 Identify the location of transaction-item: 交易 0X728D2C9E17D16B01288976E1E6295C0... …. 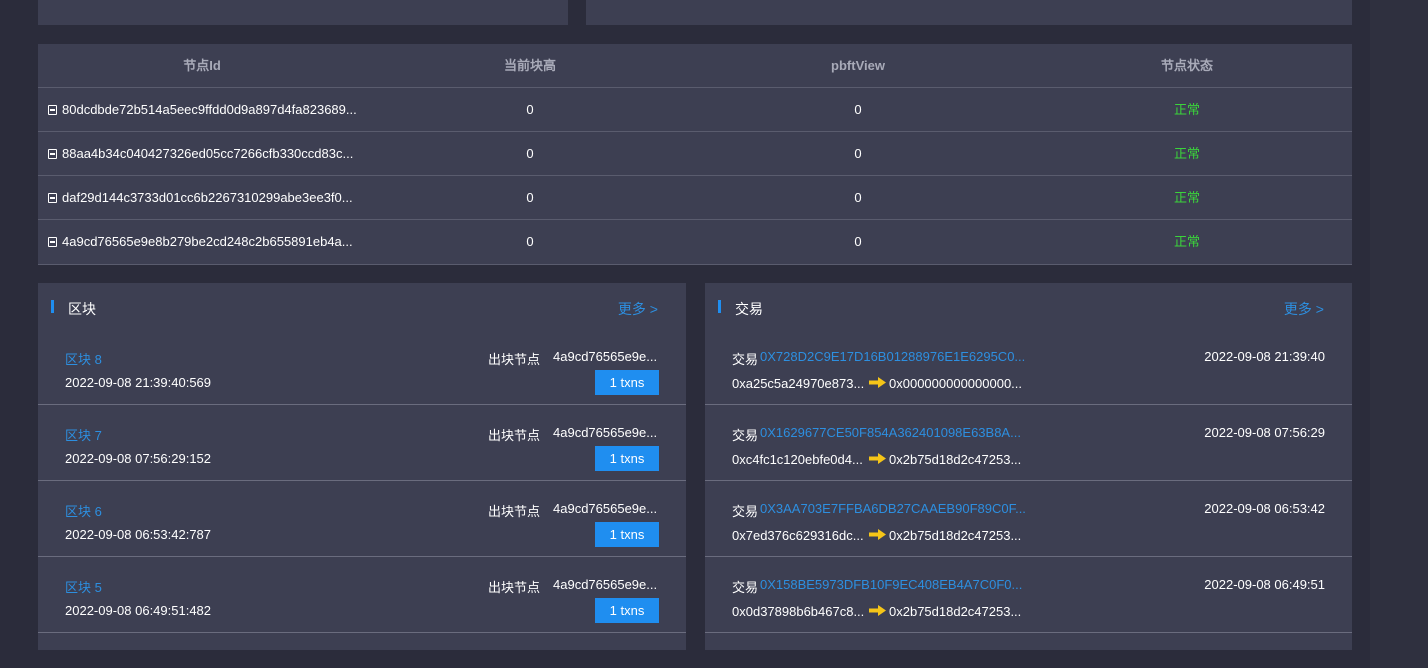
(1028, 367).